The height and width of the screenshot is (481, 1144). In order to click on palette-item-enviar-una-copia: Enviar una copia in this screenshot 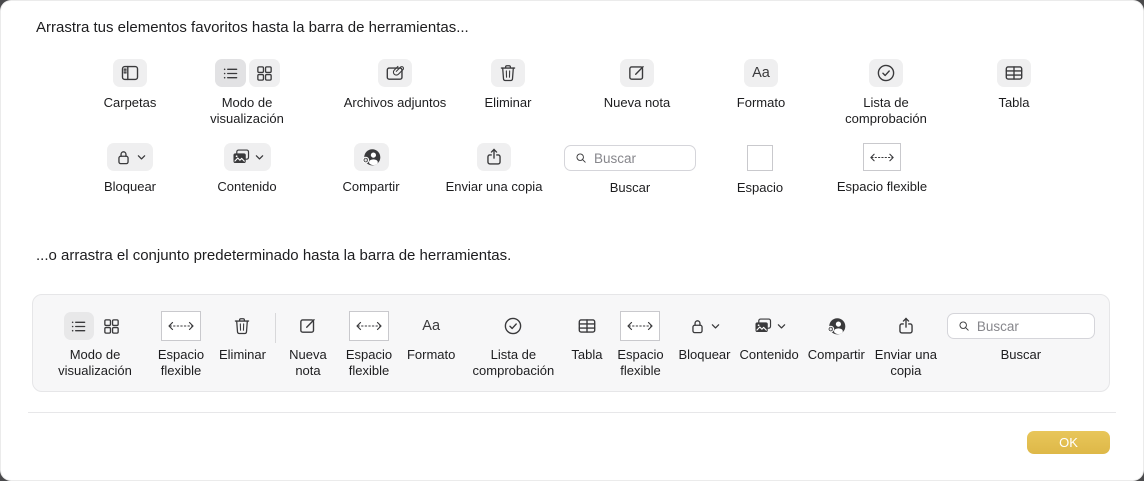, I will do `click(494, 168)`.